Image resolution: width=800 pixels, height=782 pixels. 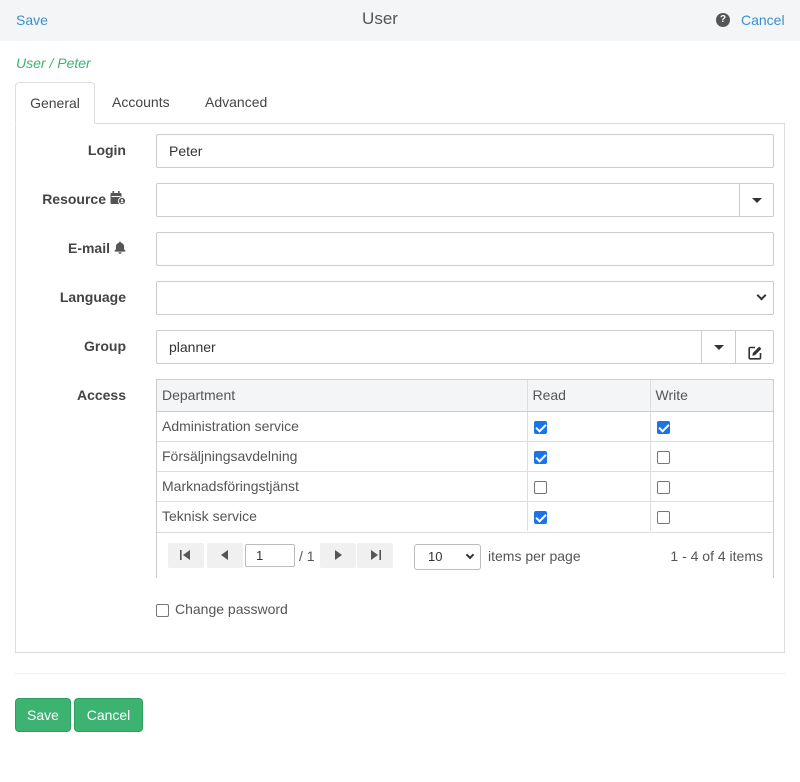 I want to click on login-label: Login, so click(x=106, y=150).